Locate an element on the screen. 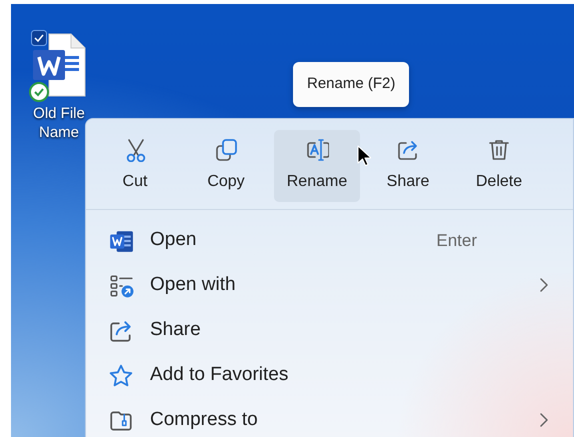  rename-button: Rename is located at coordinates (317, 166).